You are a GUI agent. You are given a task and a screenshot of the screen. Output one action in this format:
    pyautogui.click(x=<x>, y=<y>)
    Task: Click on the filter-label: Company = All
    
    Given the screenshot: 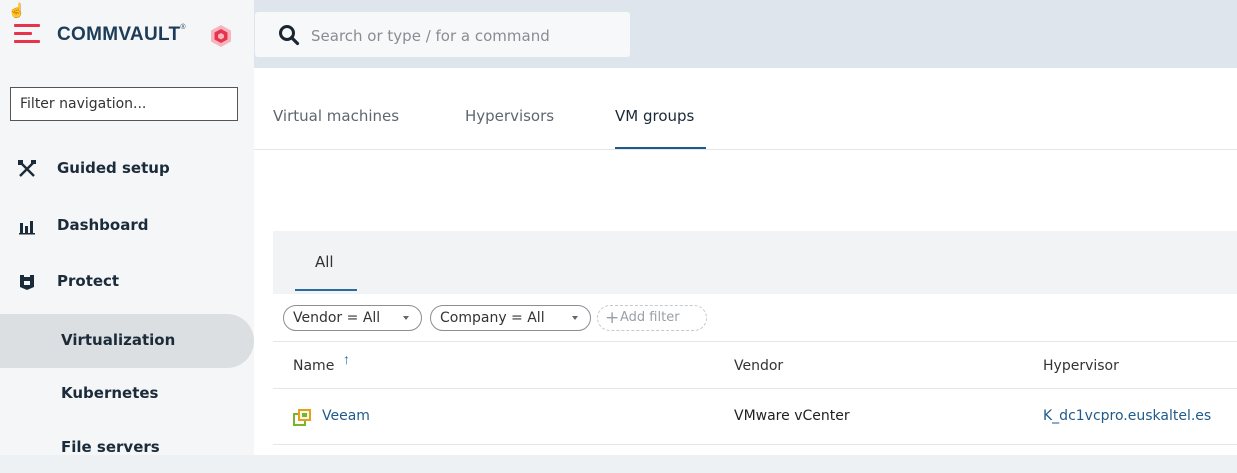 What is the action you would take?
    pyautogui.click(x=492, y=318)
    